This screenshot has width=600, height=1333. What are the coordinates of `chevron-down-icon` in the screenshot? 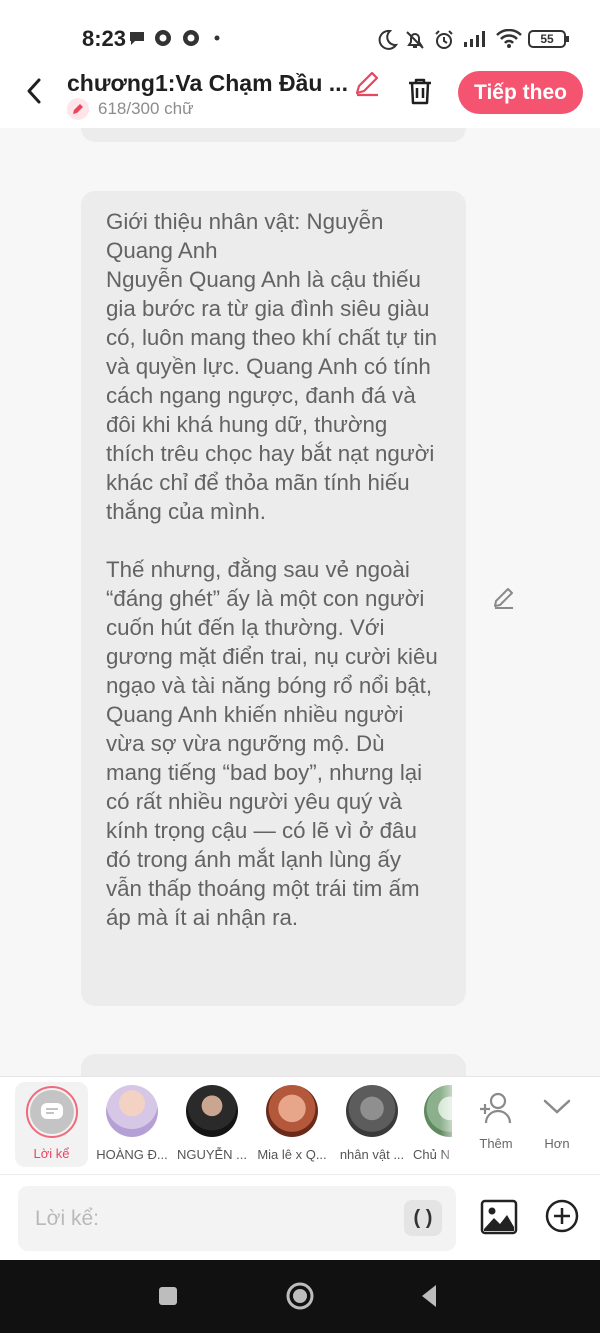 It's located at (557, 1106).